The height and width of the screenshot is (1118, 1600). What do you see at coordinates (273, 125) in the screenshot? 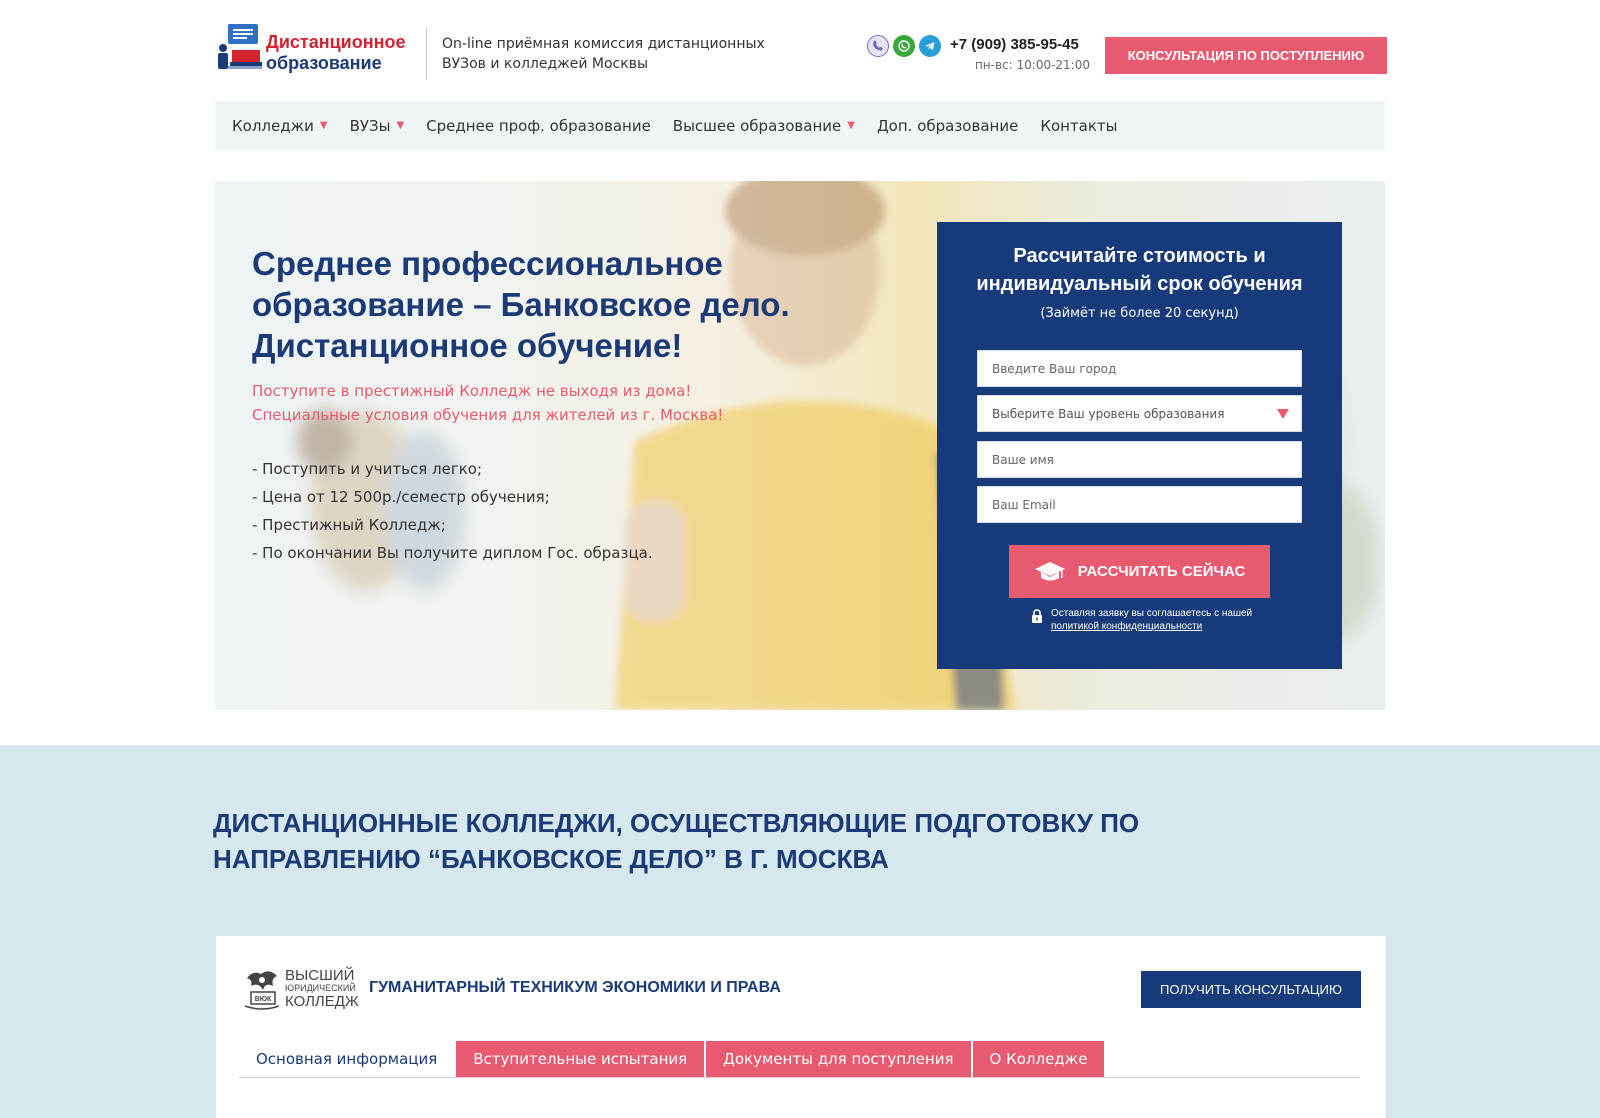
I see `nav-item-label: Колледжи` at bounding box center [273, 125].